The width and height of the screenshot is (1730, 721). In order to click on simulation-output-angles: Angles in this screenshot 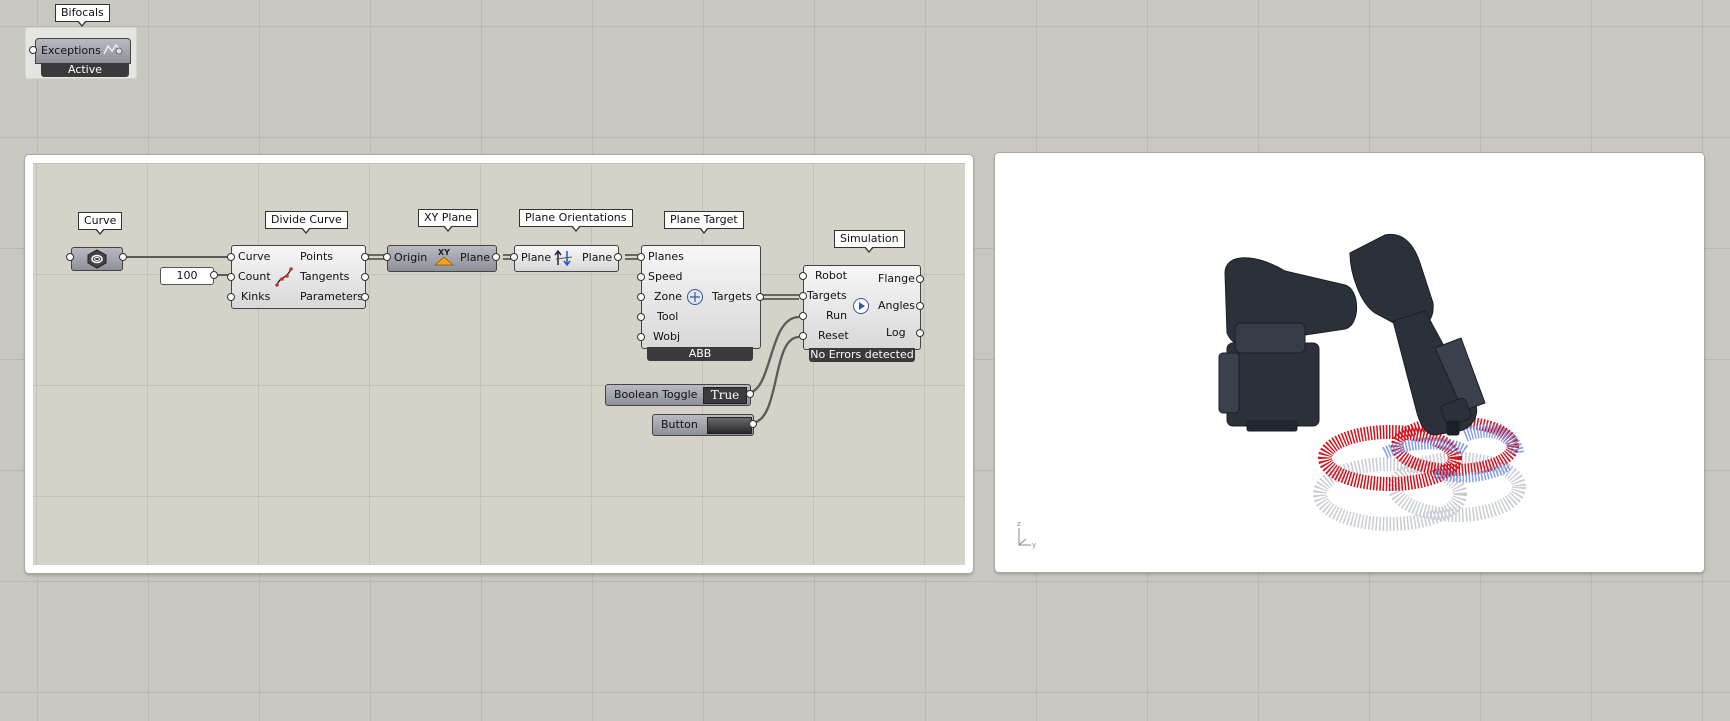, I will do `click(897, 305)`.